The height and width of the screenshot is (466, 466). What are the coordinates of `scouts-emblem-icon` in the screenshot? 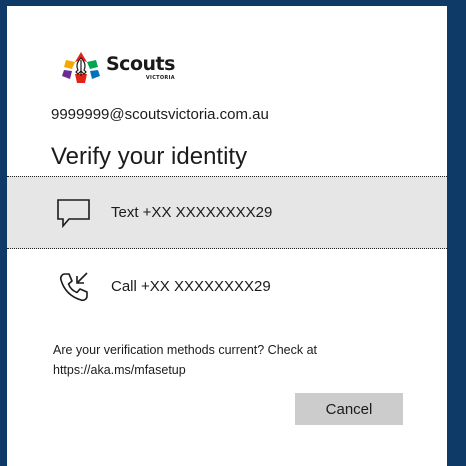 It's located at (81, 67).